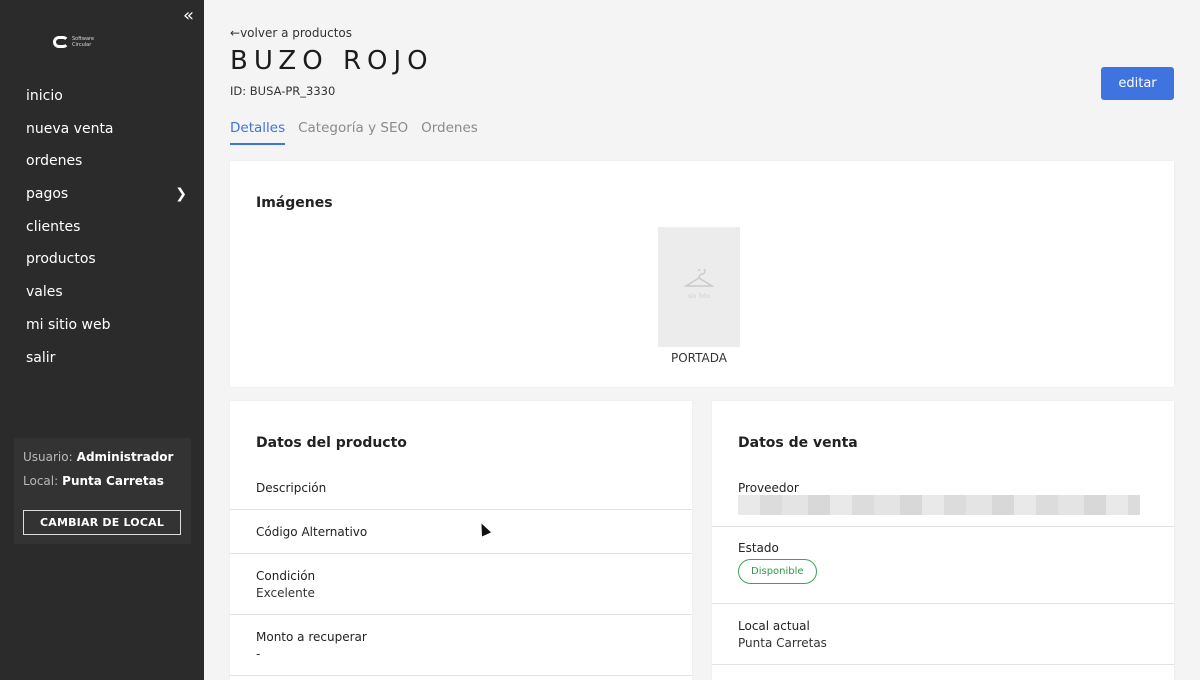 Image resolution: width=1200 pixels, height=680 pixels. I want to click on field-local-actual: Local actual Punta Carretas, so click(943, 634).